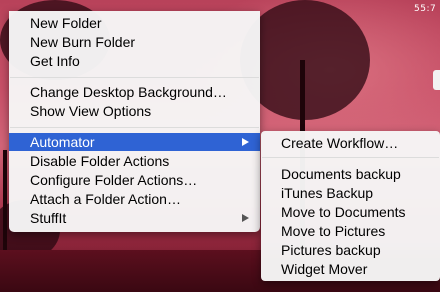  Describe the element at coordinates (341, 174) in the screenshot. I see `menu-item-label: Documents backup` at that location.